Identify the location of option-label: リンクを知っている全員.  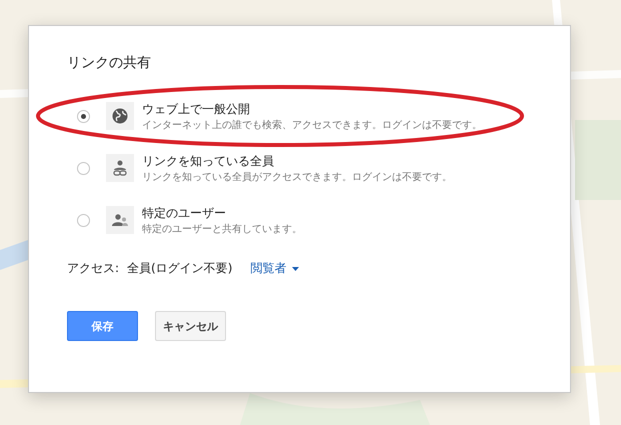
(208, 161).